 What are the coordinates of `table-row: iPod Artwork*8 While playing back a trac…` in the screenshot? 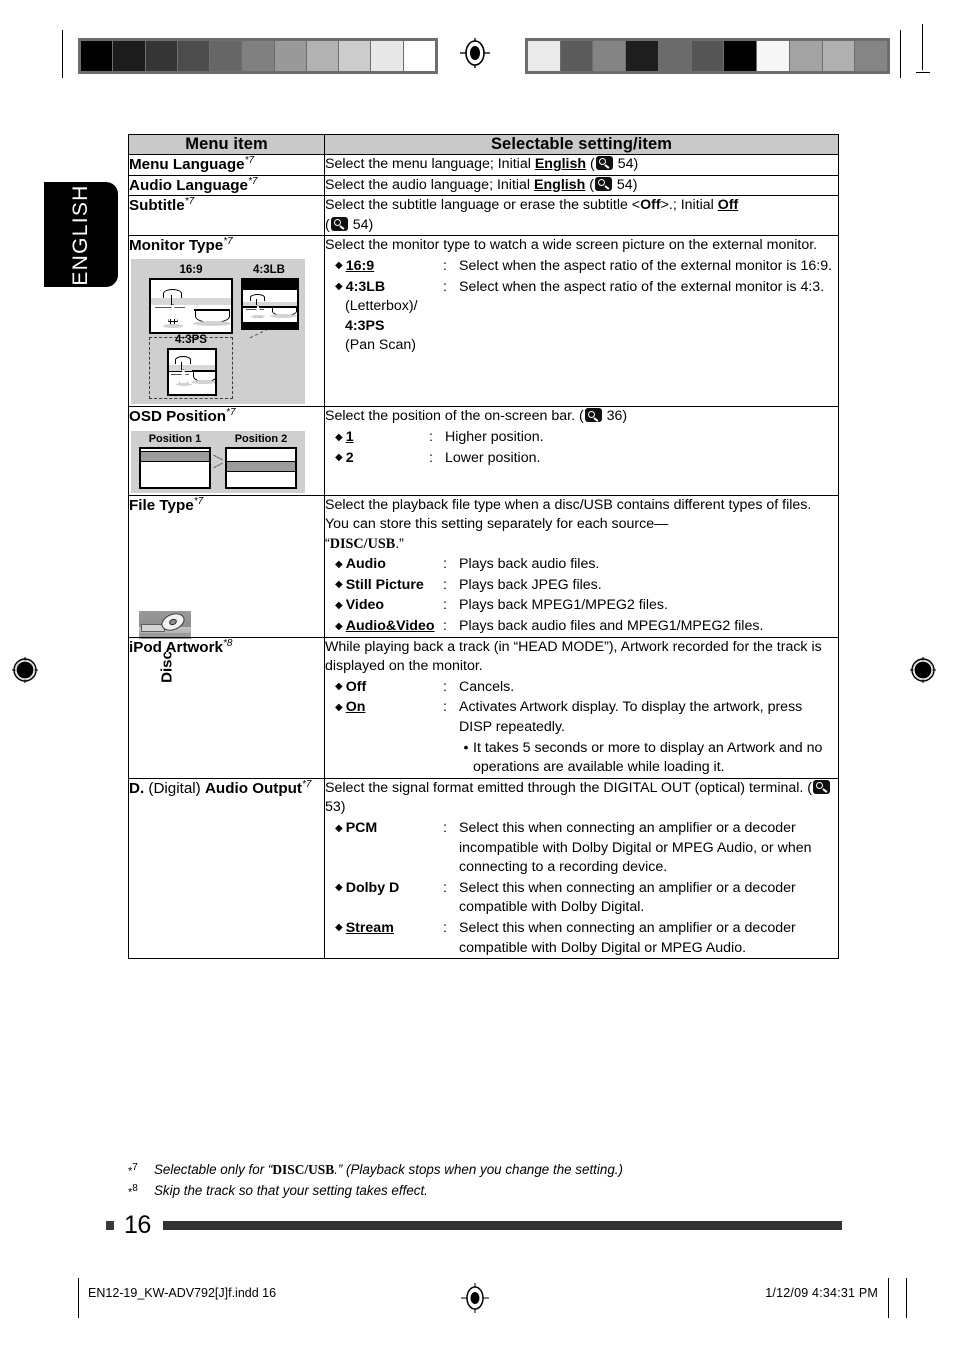 It's located at (483, 707).